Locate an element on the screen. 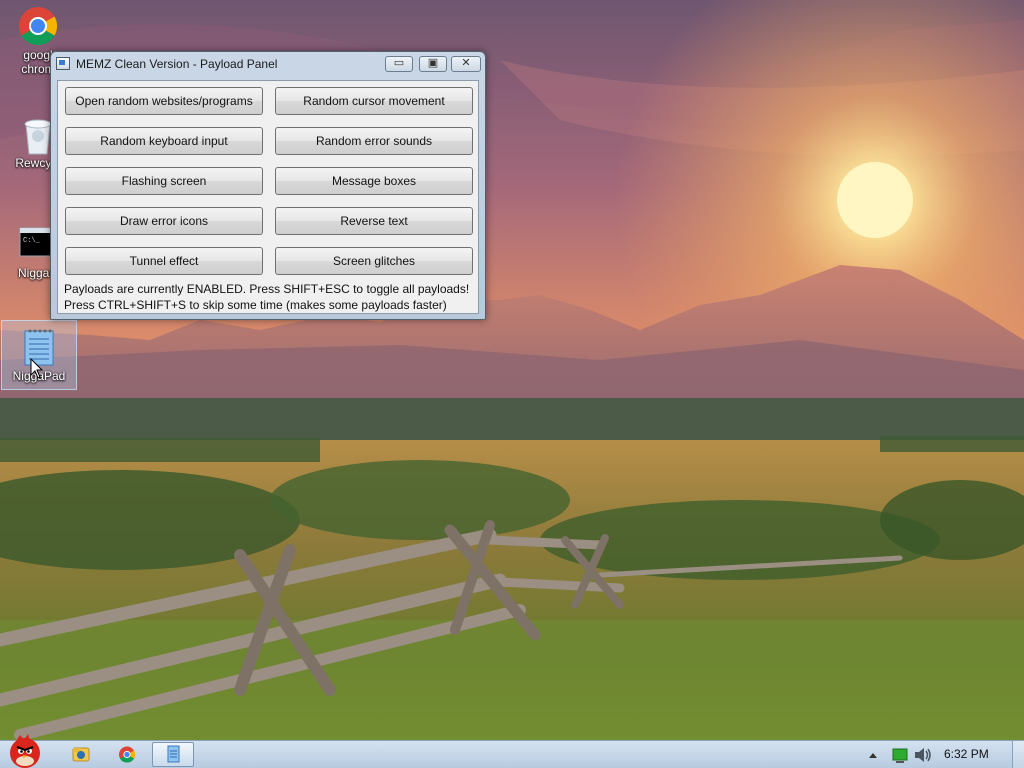 This screenshot has height=768, width=1024. taskbar-pinned-notepad is located at coordinates (173, 754).